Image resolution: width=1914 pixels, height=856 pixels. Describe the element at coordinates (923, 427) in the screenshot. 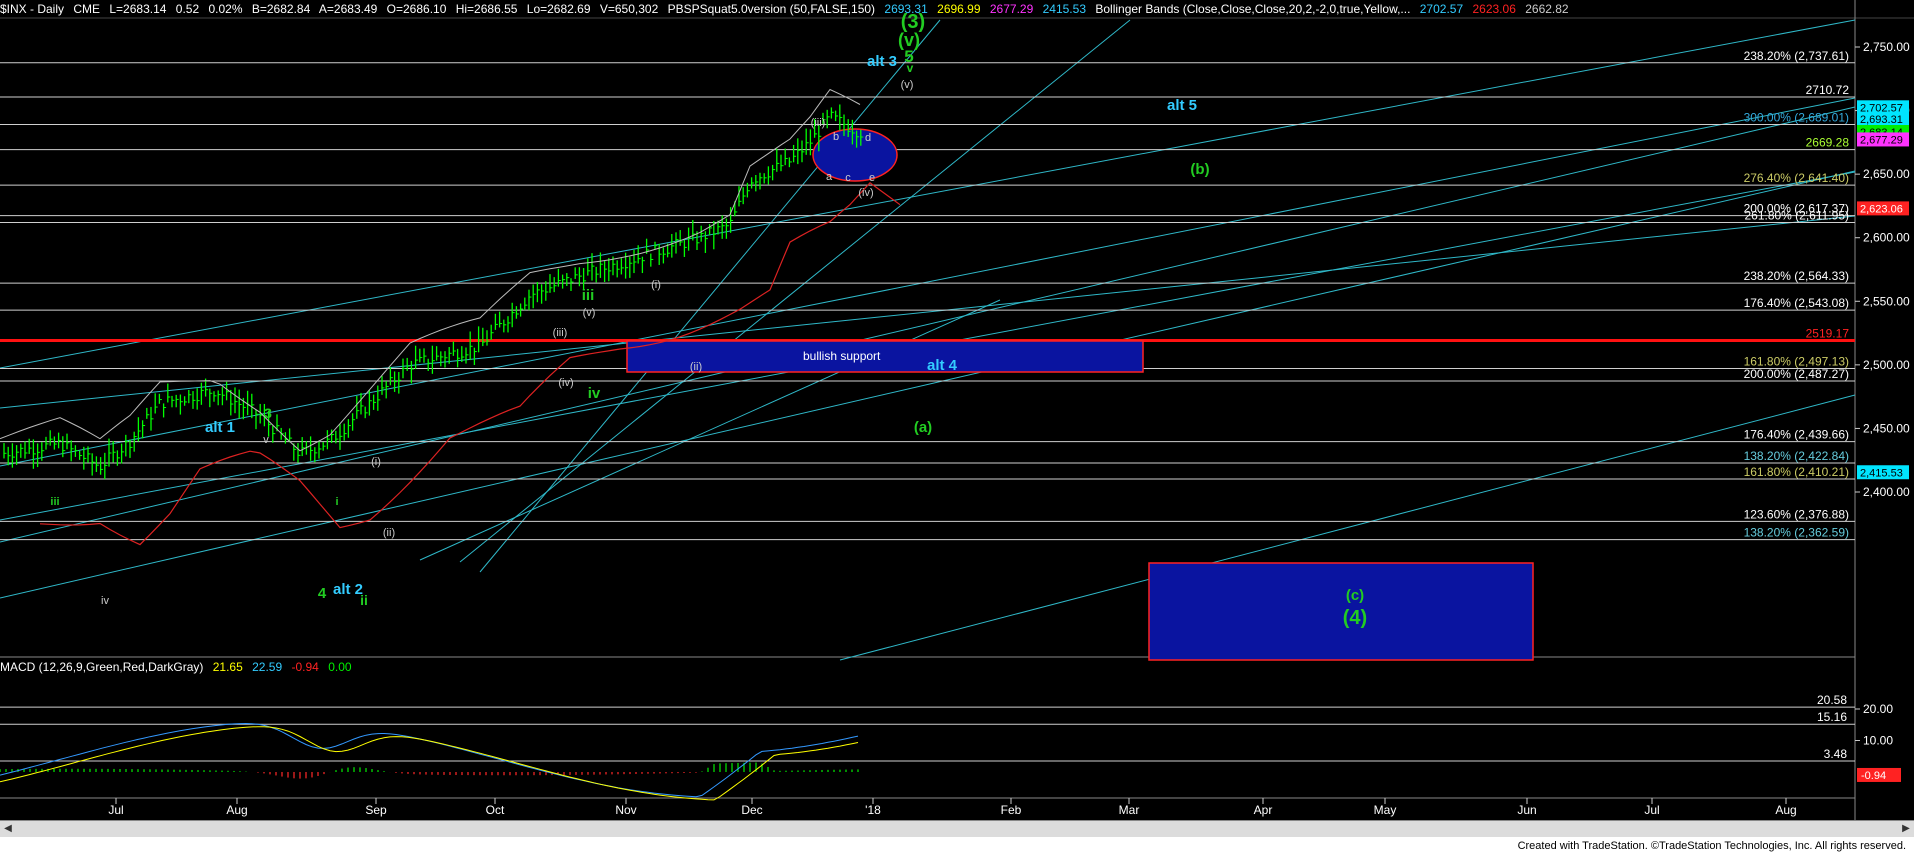

I see `wave-label: (a)` at that location.